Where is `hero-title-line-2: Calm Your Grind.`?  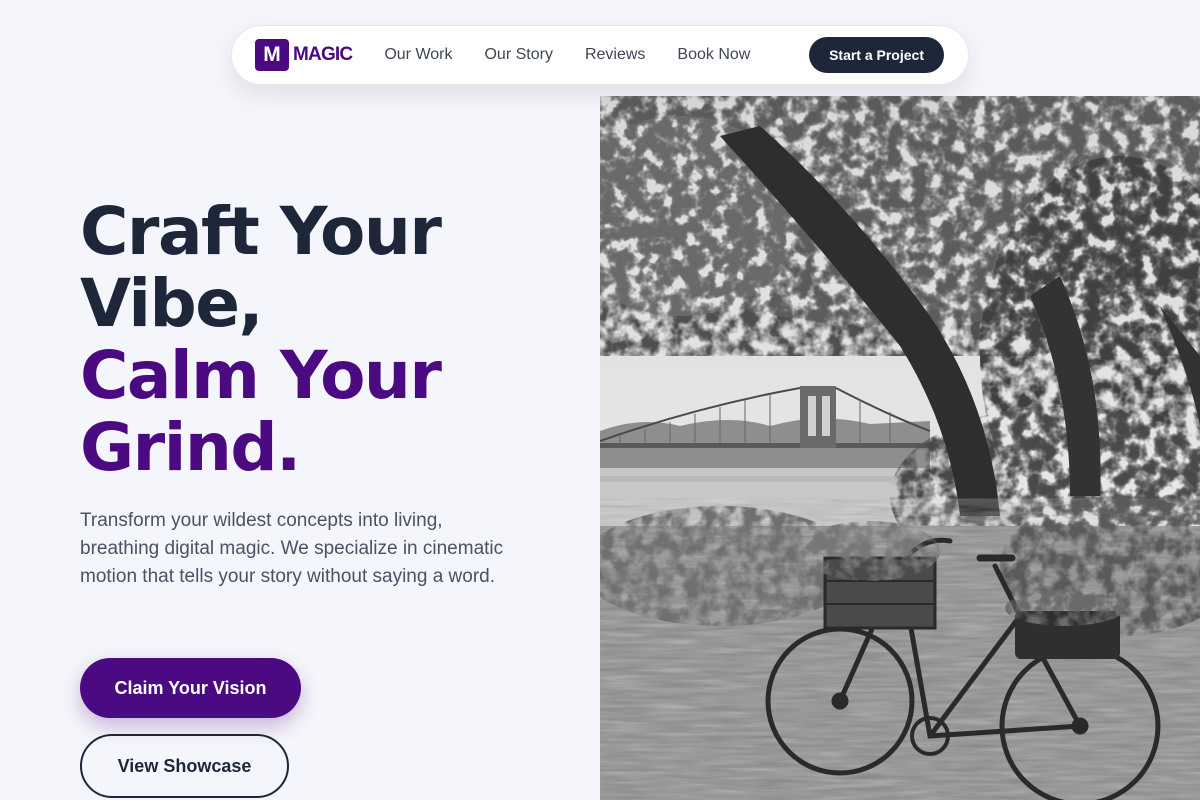 hero-title-line-2: Calm Your Grind. is located at coordinates (261, 411).